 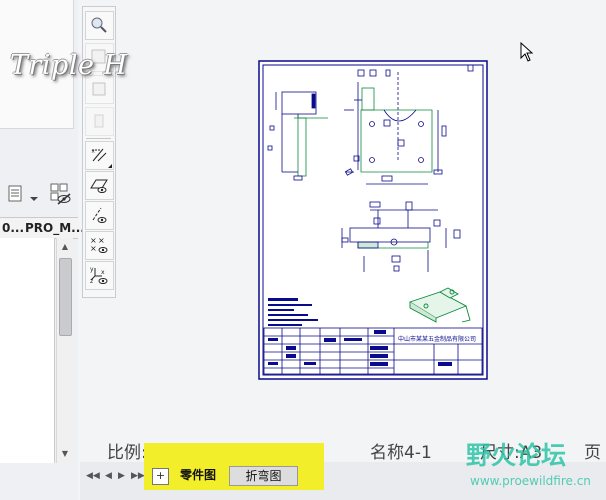 What do you see at coordinates (160, 476) in the screenshot?
I see `add-sheet-button: +` at bounding box center [160, 476].